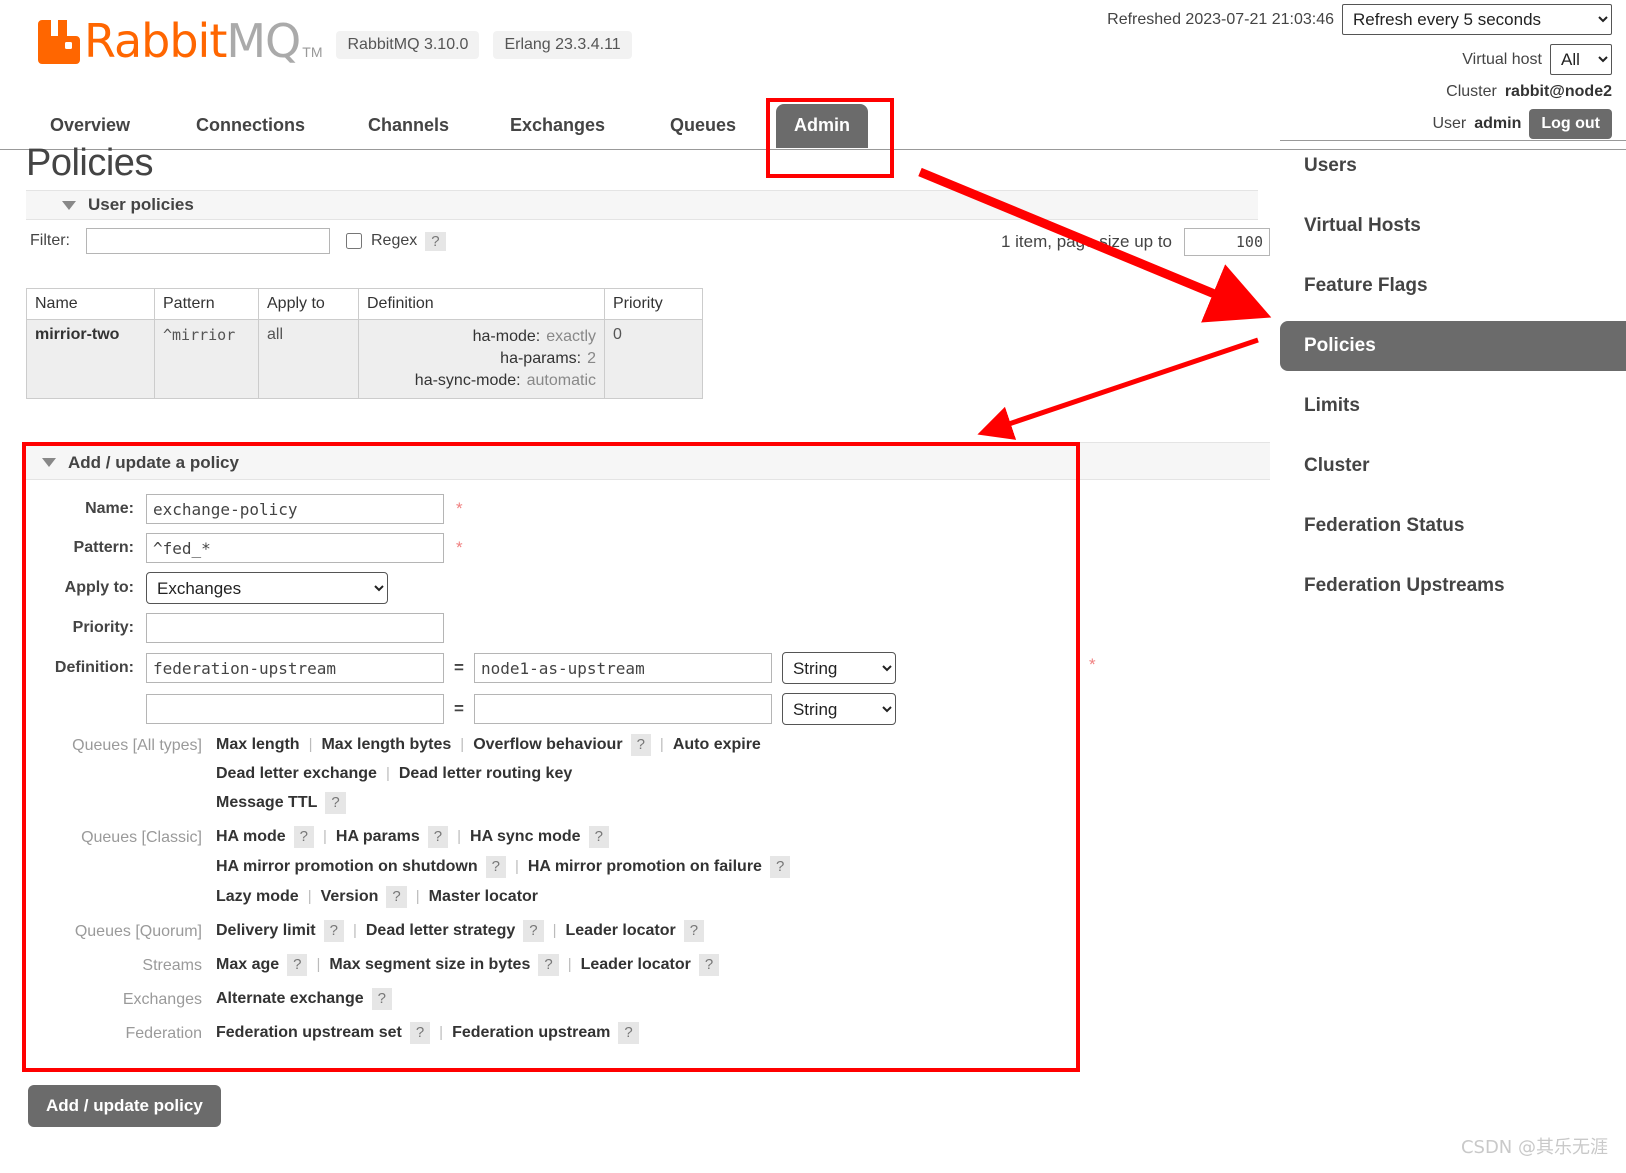 The width and height of the screenshot is (1626, 1173). I want to click on policy-pattern-cell: ^mirrior, so click(206, 359).